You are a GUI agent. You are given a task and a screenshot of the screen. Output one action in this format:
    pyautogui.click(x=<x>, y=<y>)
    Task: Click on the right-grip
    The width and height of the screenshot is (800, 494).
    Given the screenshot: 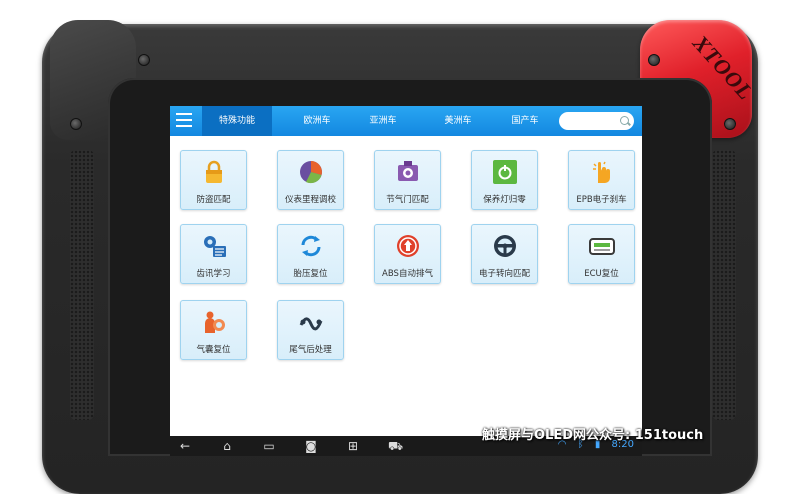 What is the action you would take?
    pyautogui.click(x=724, y=285)
    